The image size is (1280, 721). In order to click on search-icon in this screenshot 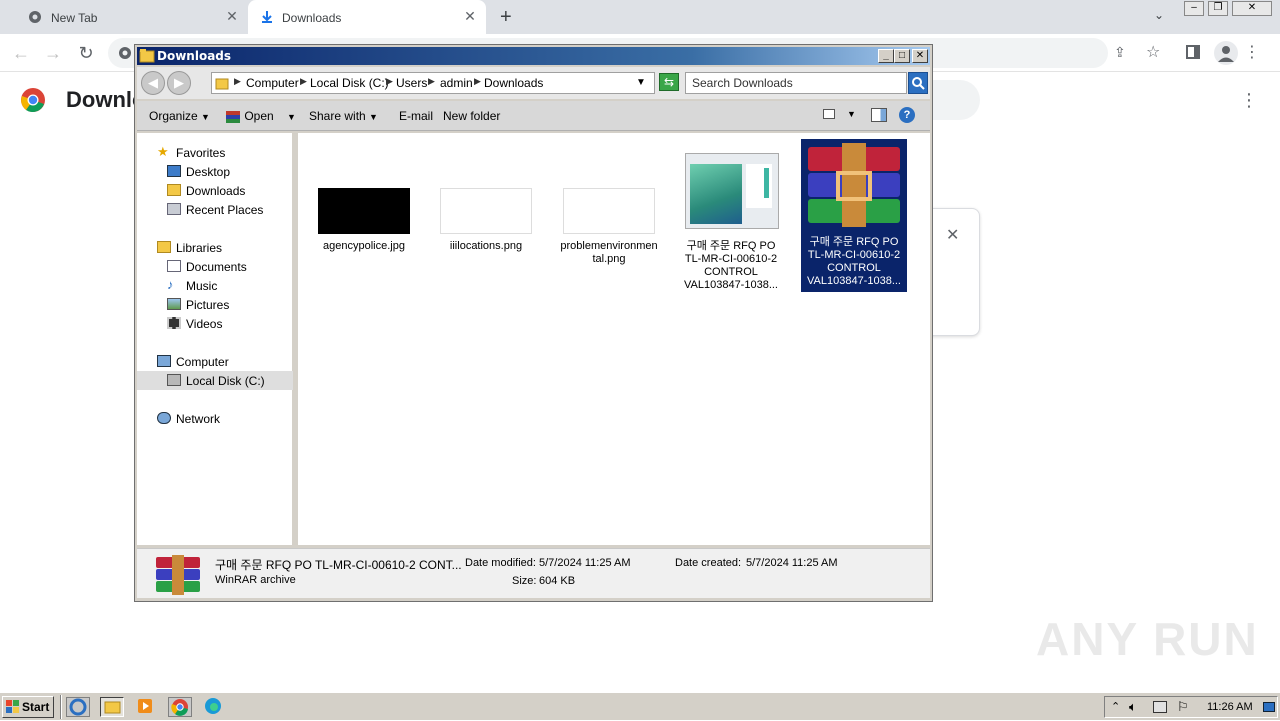, I will do `click(918, 83)`.